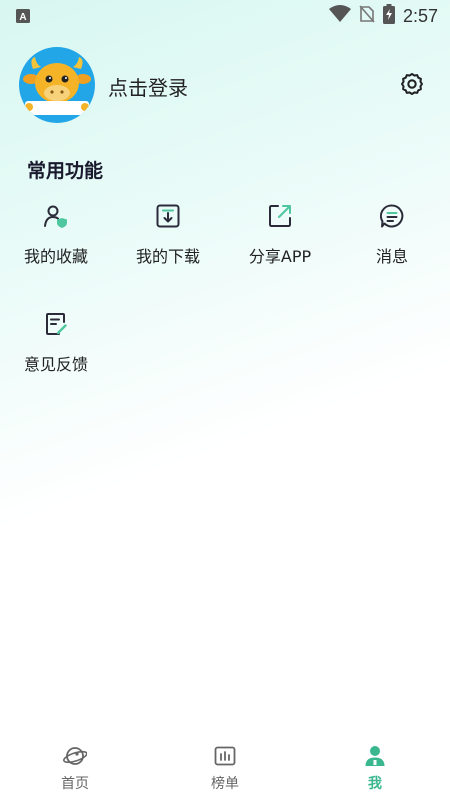  What do you see at coordinates (75, 769) in the screenshot?
I see `nav-home: 首页` at bounding box center [75, 769].